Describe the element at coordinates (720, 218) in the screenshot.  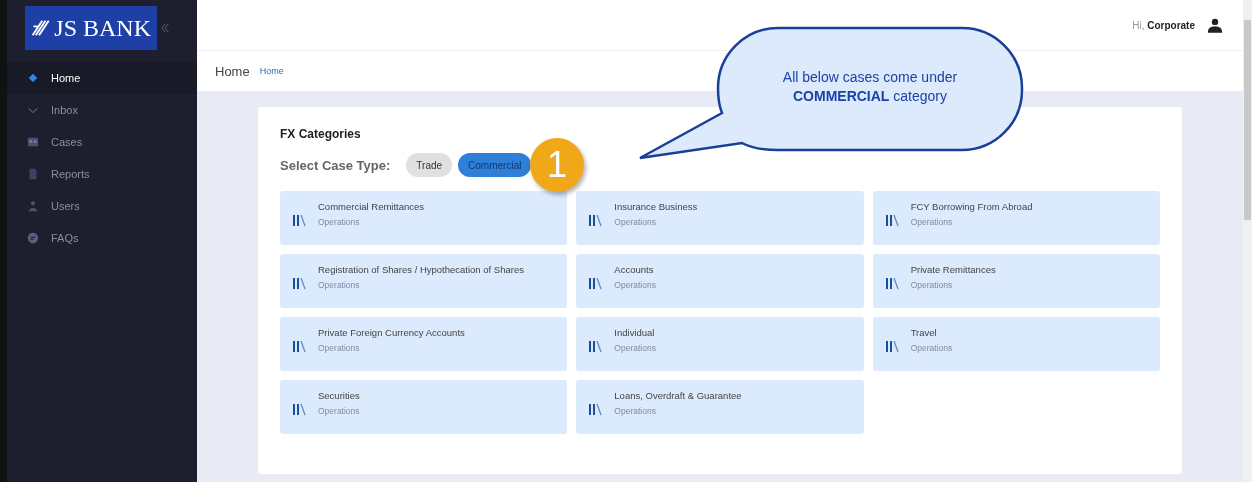
I see `category-tile: Insurance Business Operations` at that location.